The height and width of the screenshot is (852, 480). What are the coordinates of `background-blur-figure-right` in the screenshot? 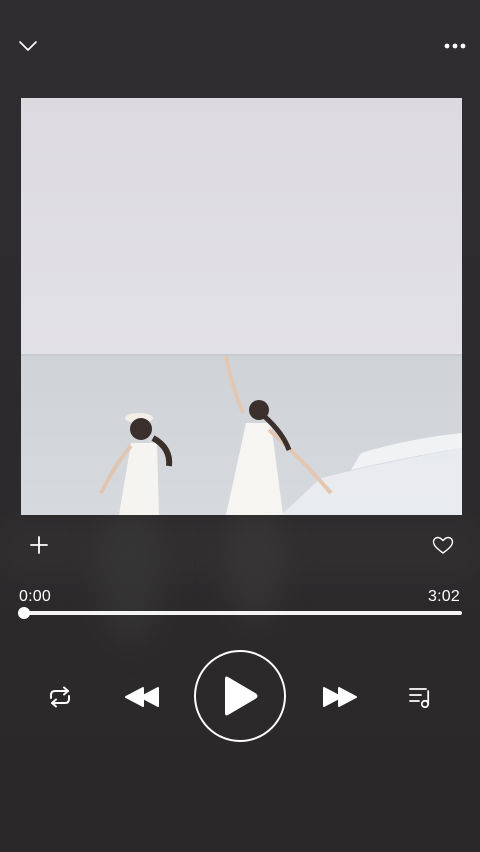 It's located at (255, 565).